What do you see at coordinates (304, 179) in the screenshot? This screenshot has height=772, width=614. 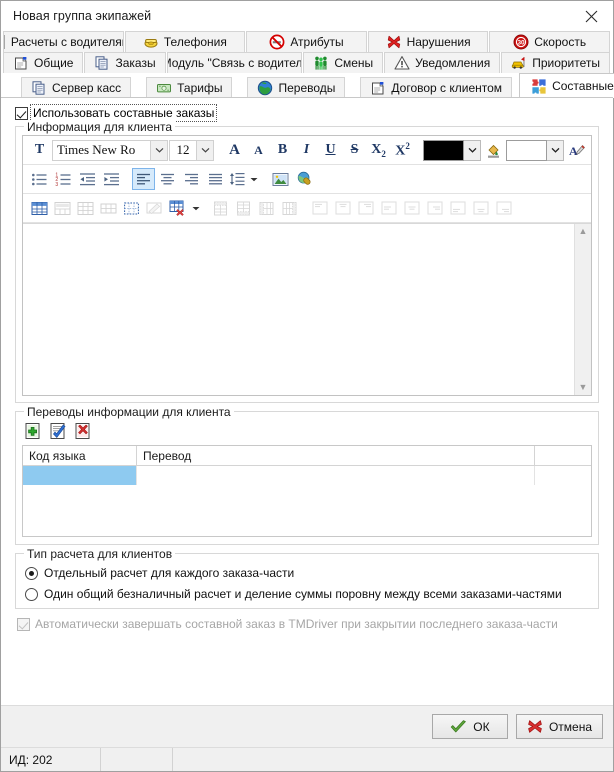 I see `insert-hyperlink-icon` at bounding box center [304, 179].